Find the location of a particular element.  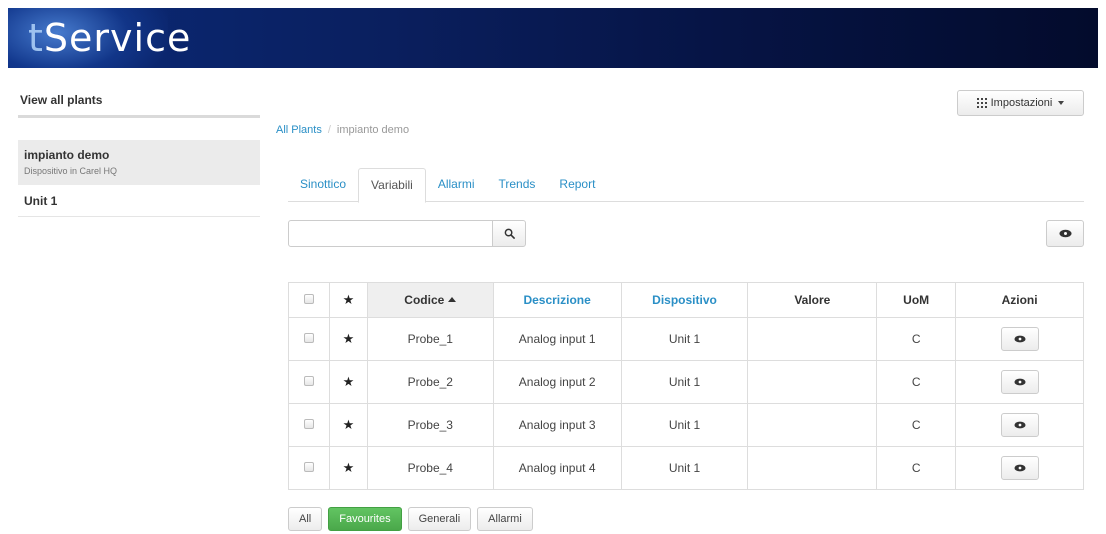

cell-descrizione: Analog input 2 is located at coordinates (557, 382).